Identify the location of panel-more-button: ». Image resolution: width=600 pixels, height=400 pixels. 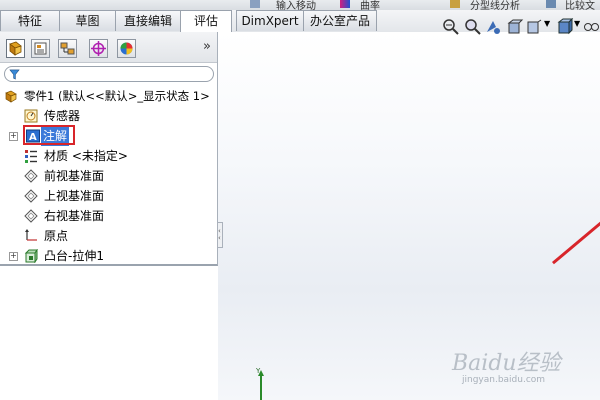
(207, 46).